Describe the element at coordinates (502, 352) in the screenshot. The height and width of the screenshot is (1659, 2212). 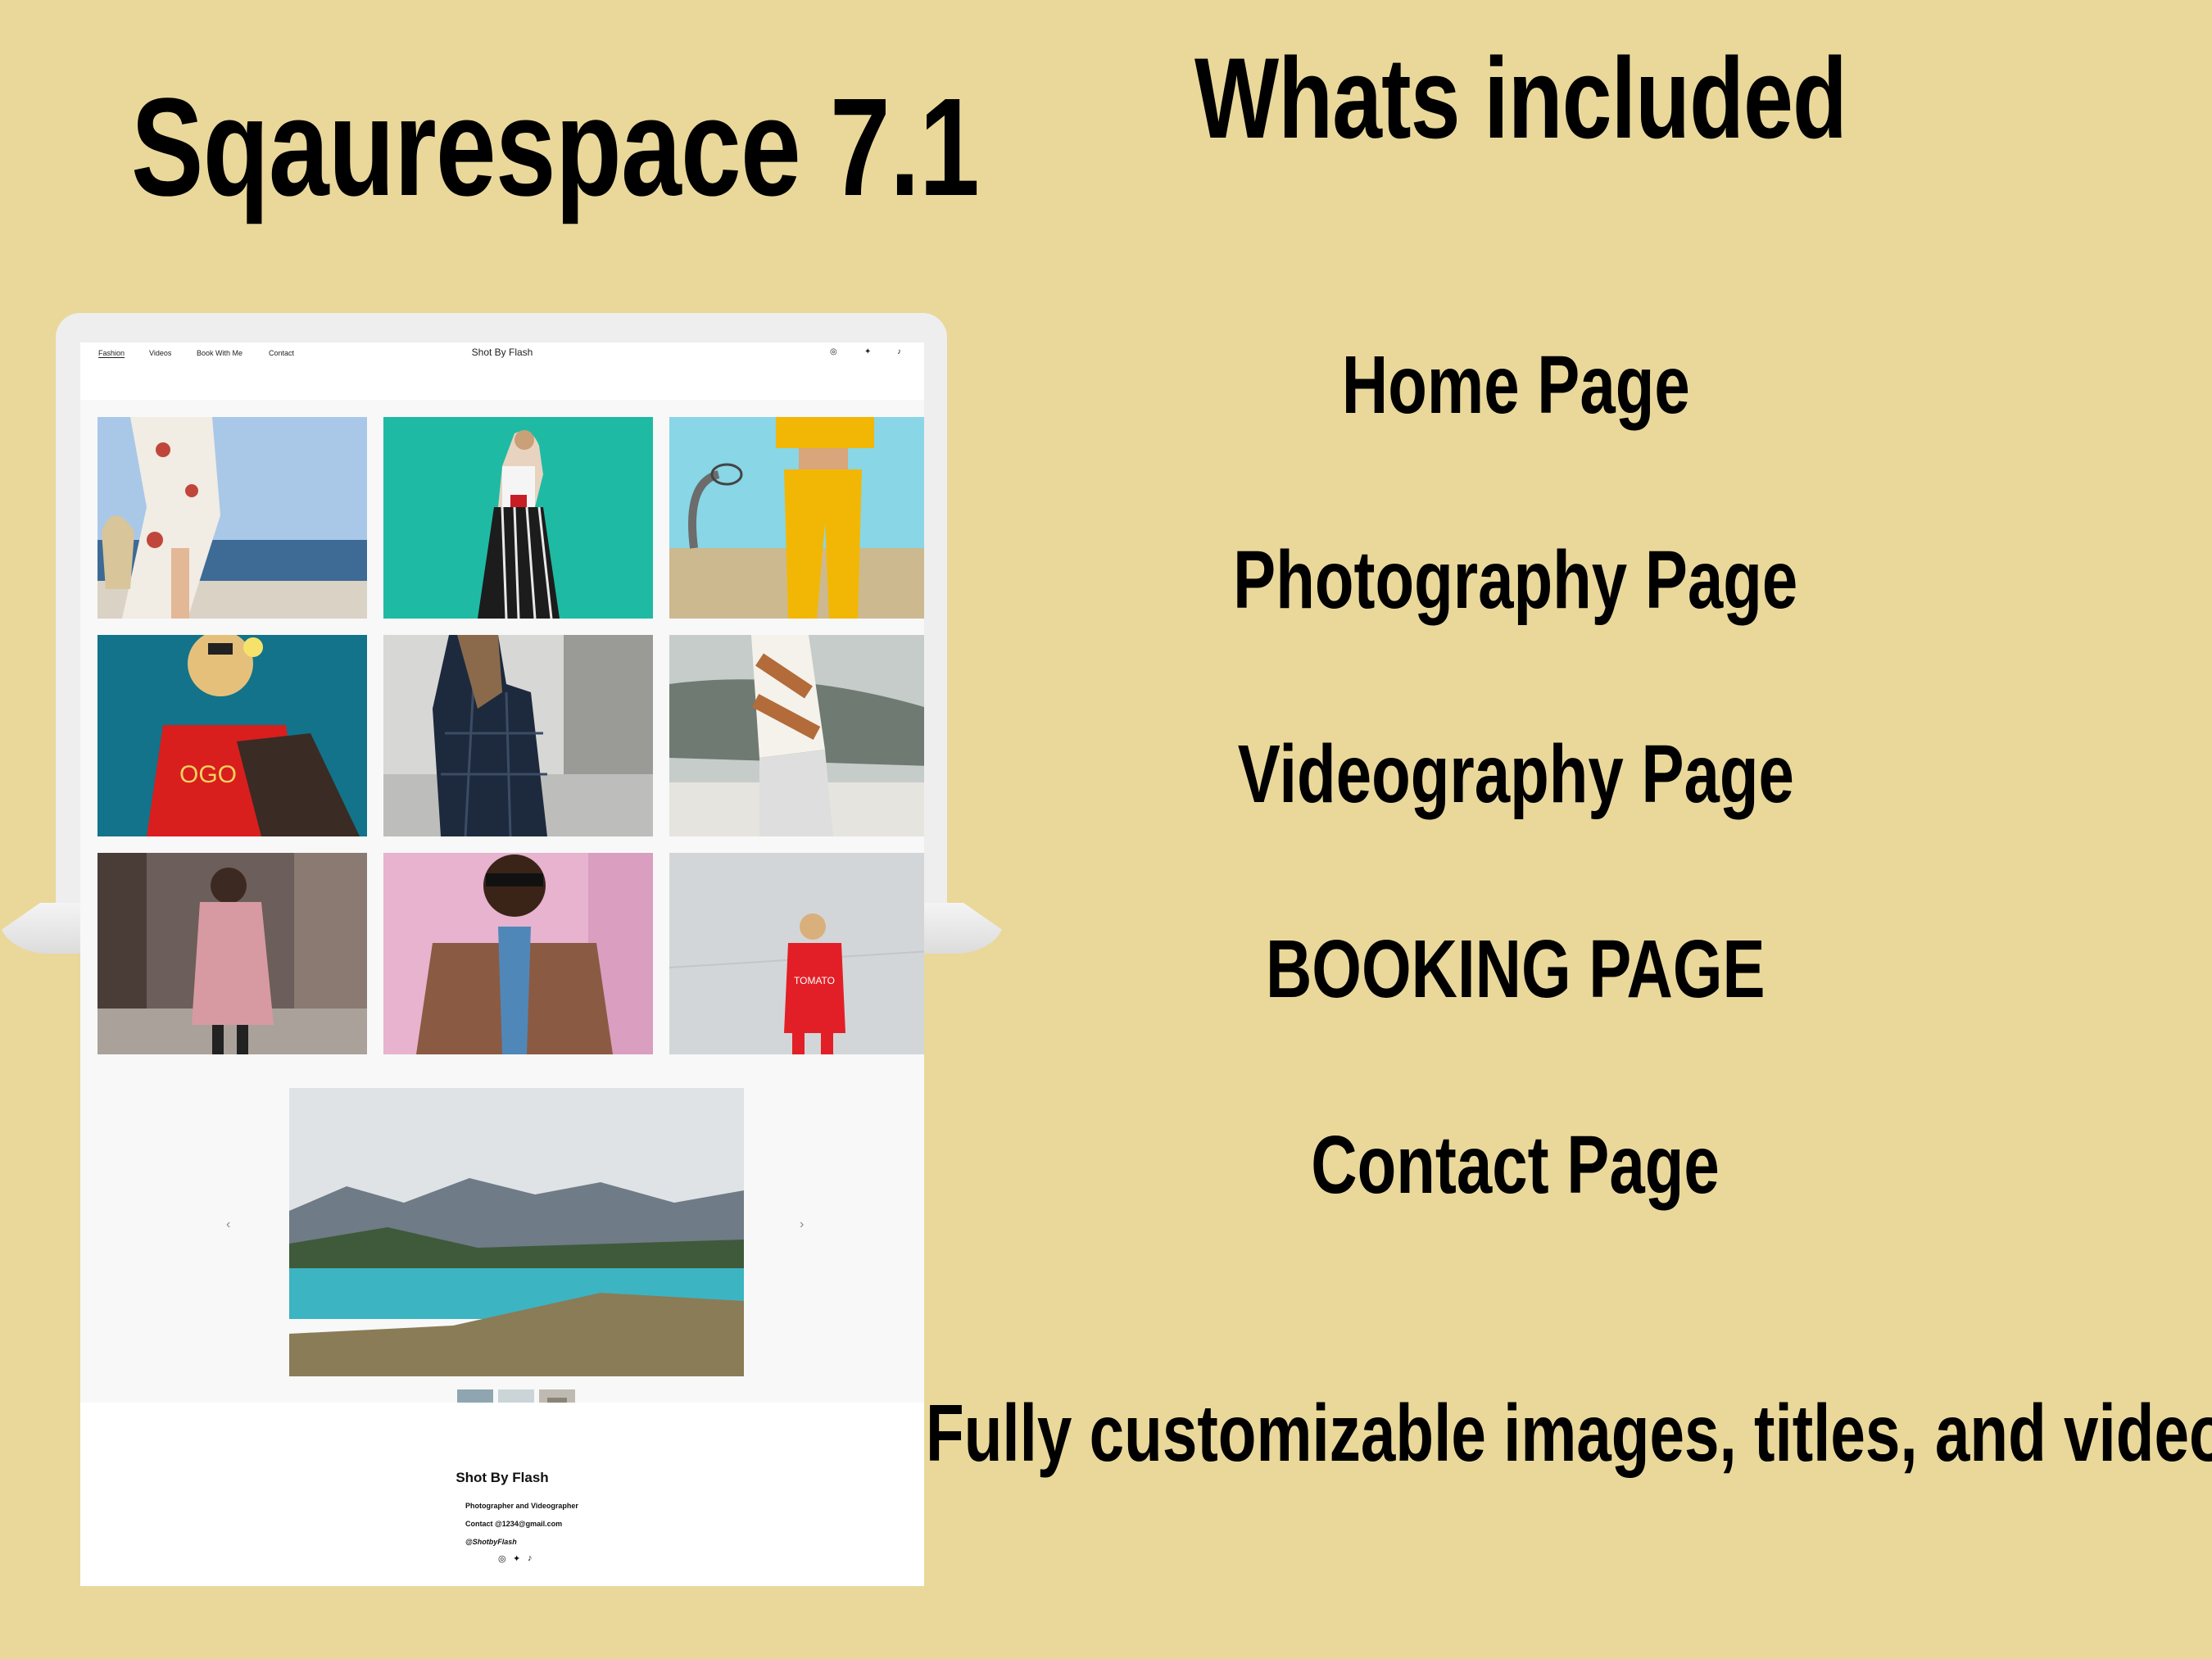
I see `site-title: Shot By Flash` at that location.